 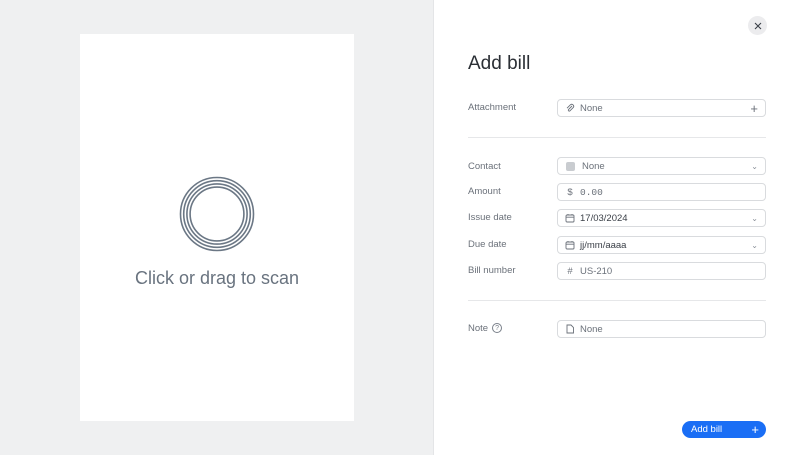 I want to click on dollar-icon: $, so click(x=570, y=192).